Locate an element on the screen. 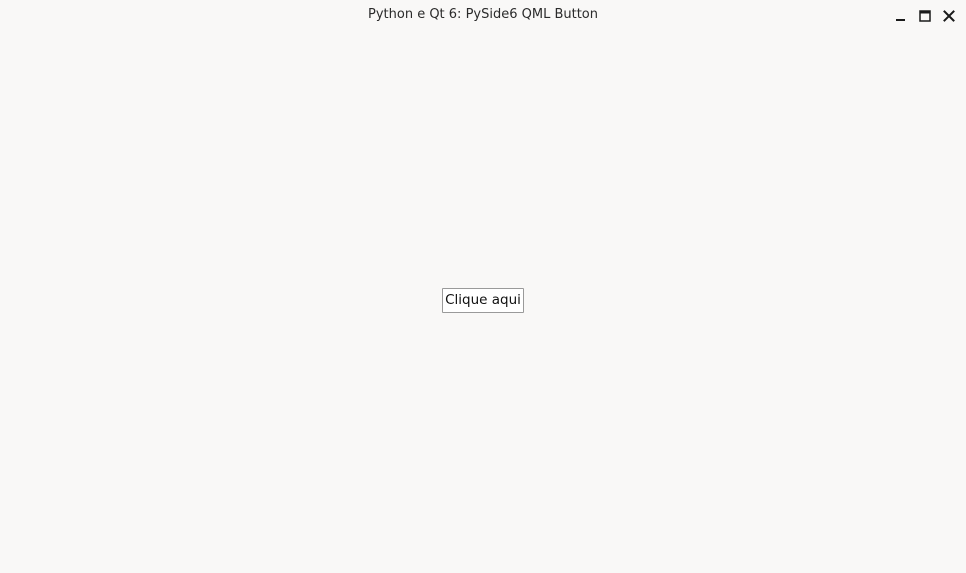 The width and height of the screenshot is (966, 573). window-controls is located at coordinates (921, 16).